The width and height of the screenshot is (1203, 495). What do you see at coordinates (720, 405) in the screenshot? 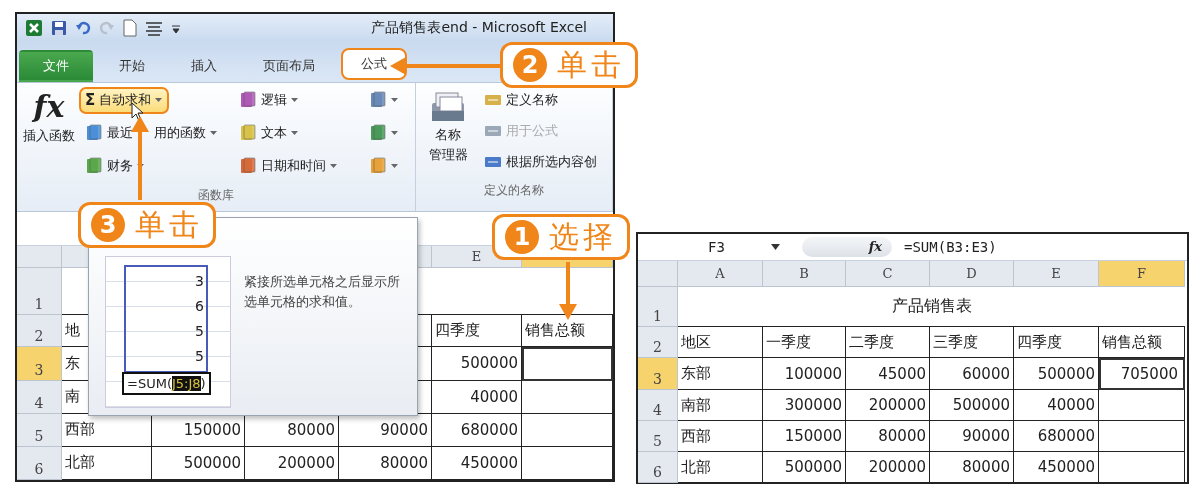
I see `table-cell: 南部` at bounding box center [720, 405].